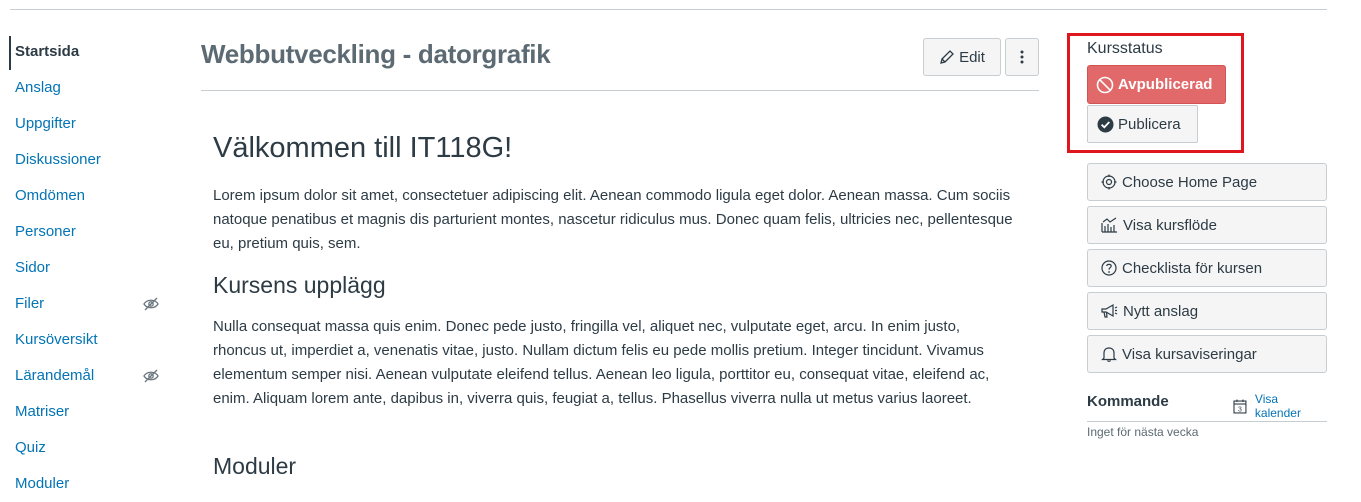 This screenshot has height=502, width=1361. I want to click on coming-up-divider, so click(1207, 421).